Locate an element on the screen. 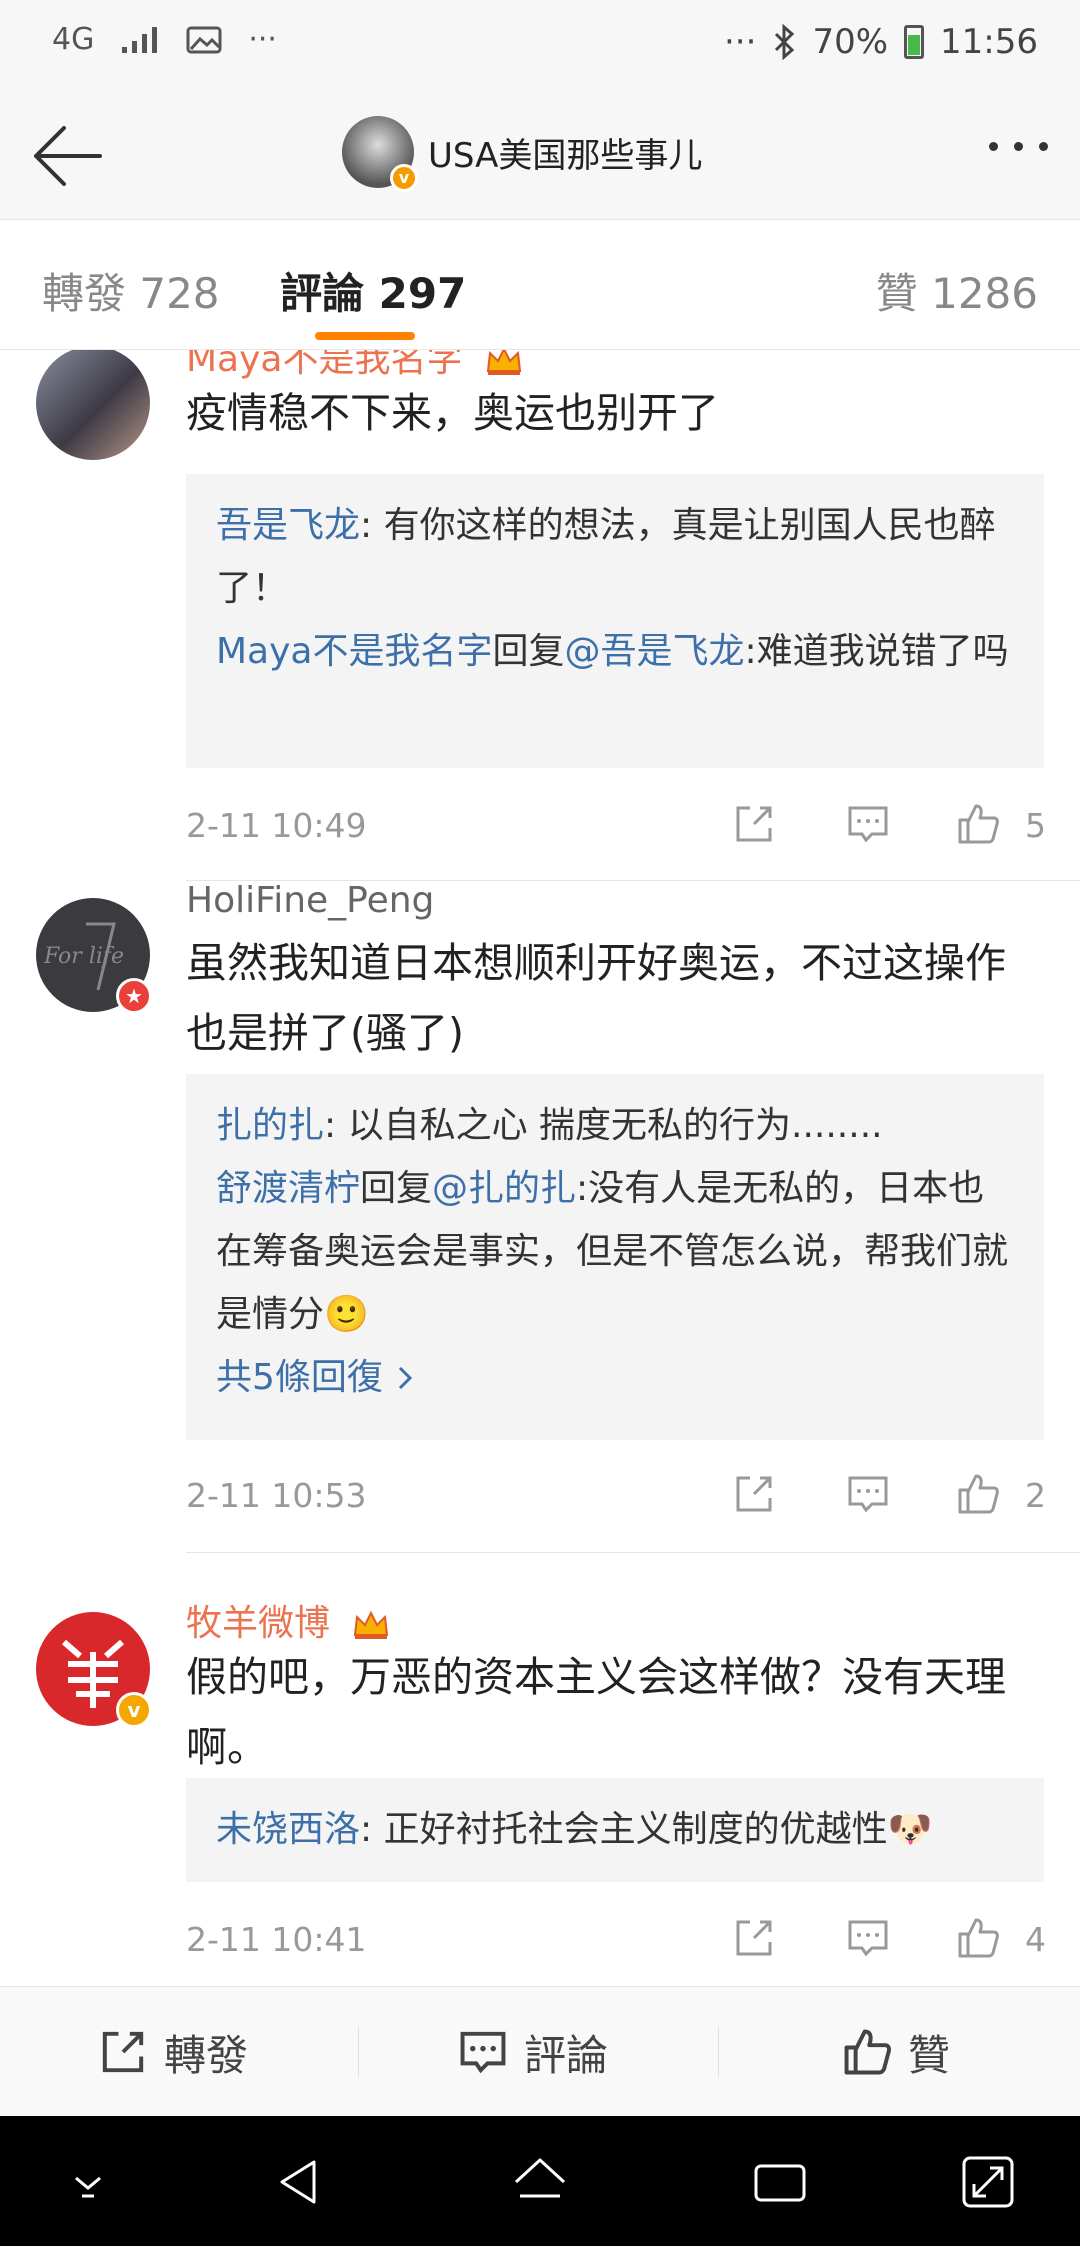  active-tab-indicator is located at coordinates (365, 336).